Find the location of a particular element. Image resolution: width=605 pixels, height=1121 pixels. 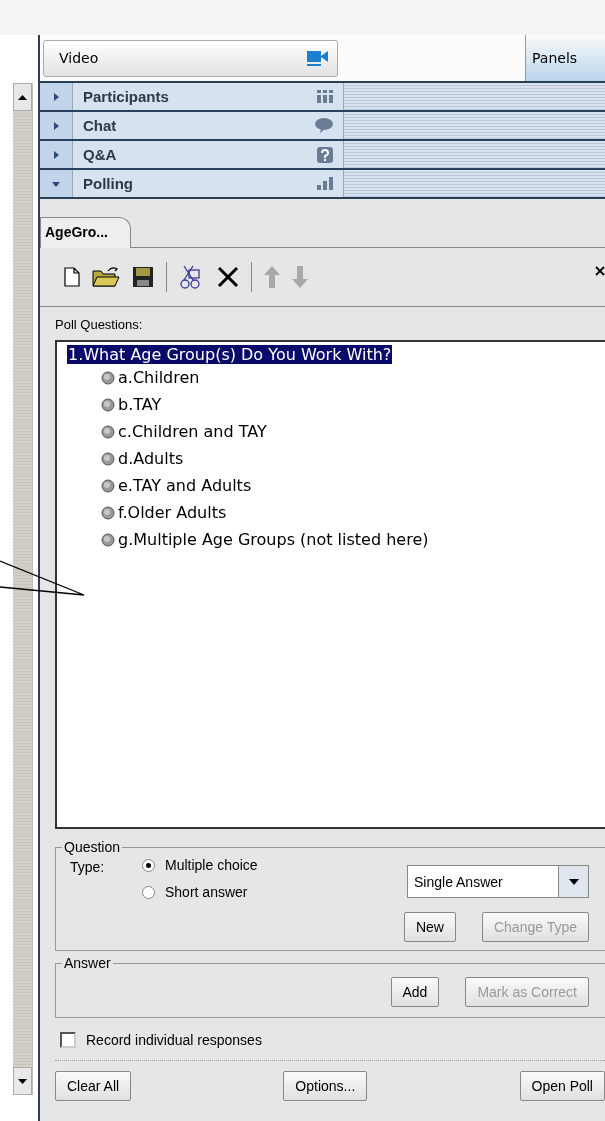

checkbox-label: Record individual responses is located at coordinates (174, 1040).